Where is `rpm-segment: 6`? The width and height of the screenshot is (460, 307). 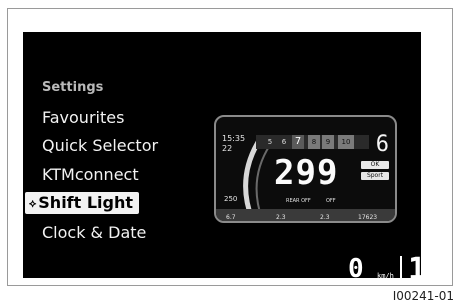
rpm-segment: 6 is located at coordinates (284, 142).